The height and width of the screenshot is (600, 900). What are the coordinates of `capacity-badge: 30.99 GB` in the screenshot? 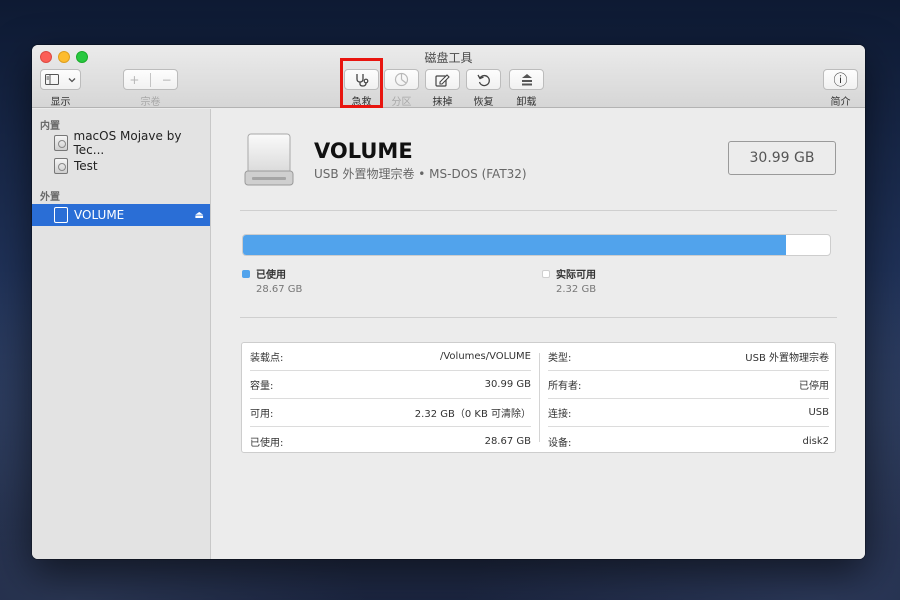 It's located at (782, 158).